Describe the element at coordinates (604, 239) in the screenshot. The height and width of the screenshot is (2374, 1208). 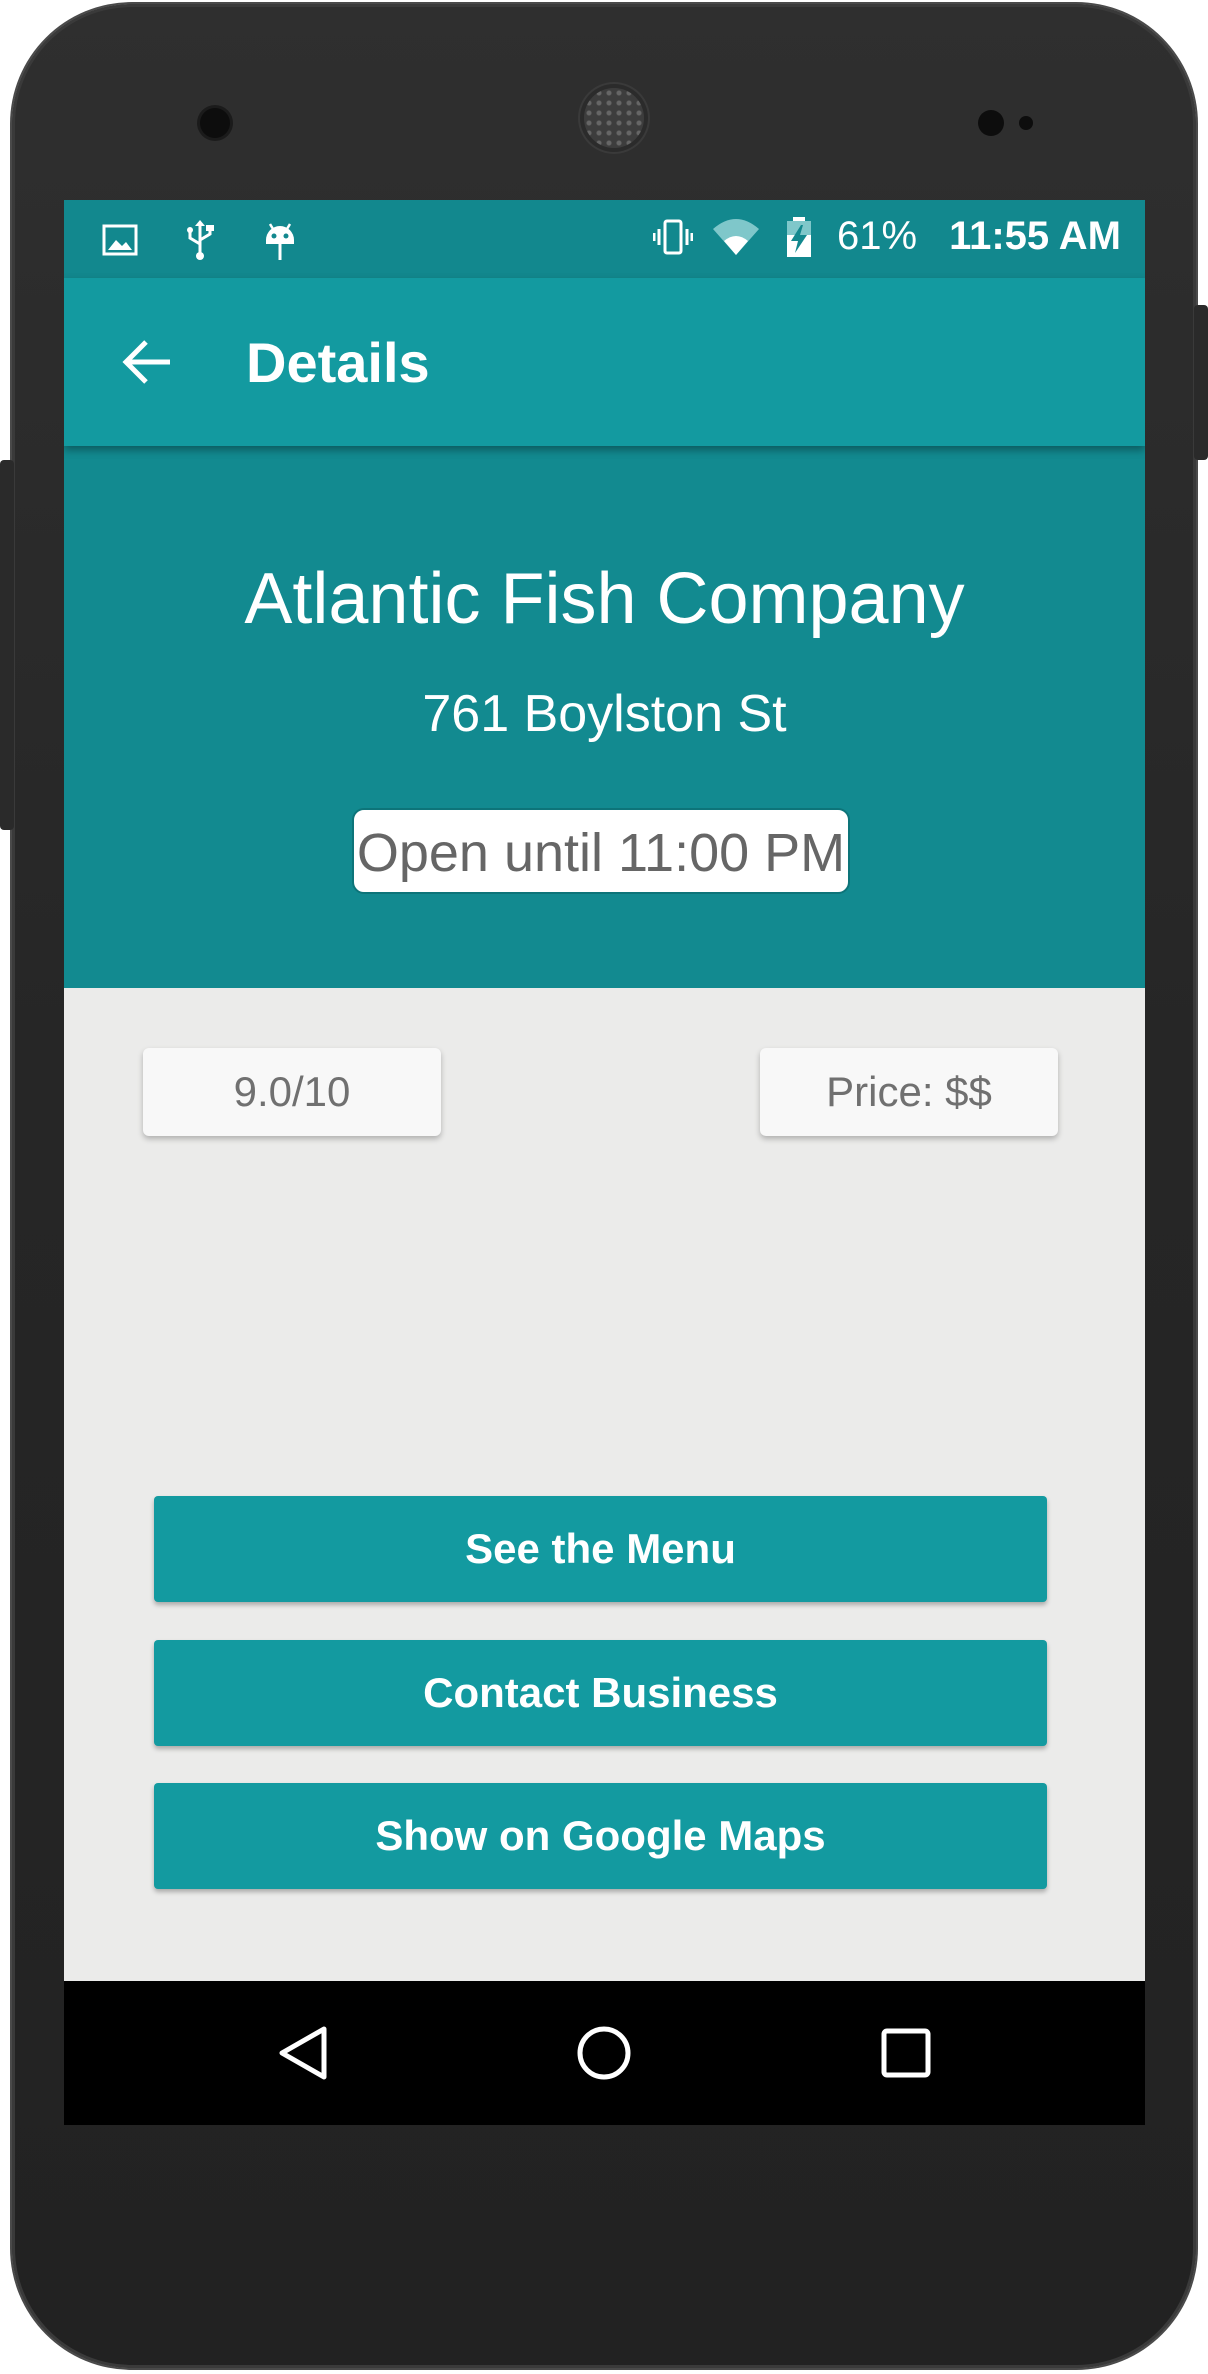
I see `status-bar: 61% 11:55 AM` at that location.